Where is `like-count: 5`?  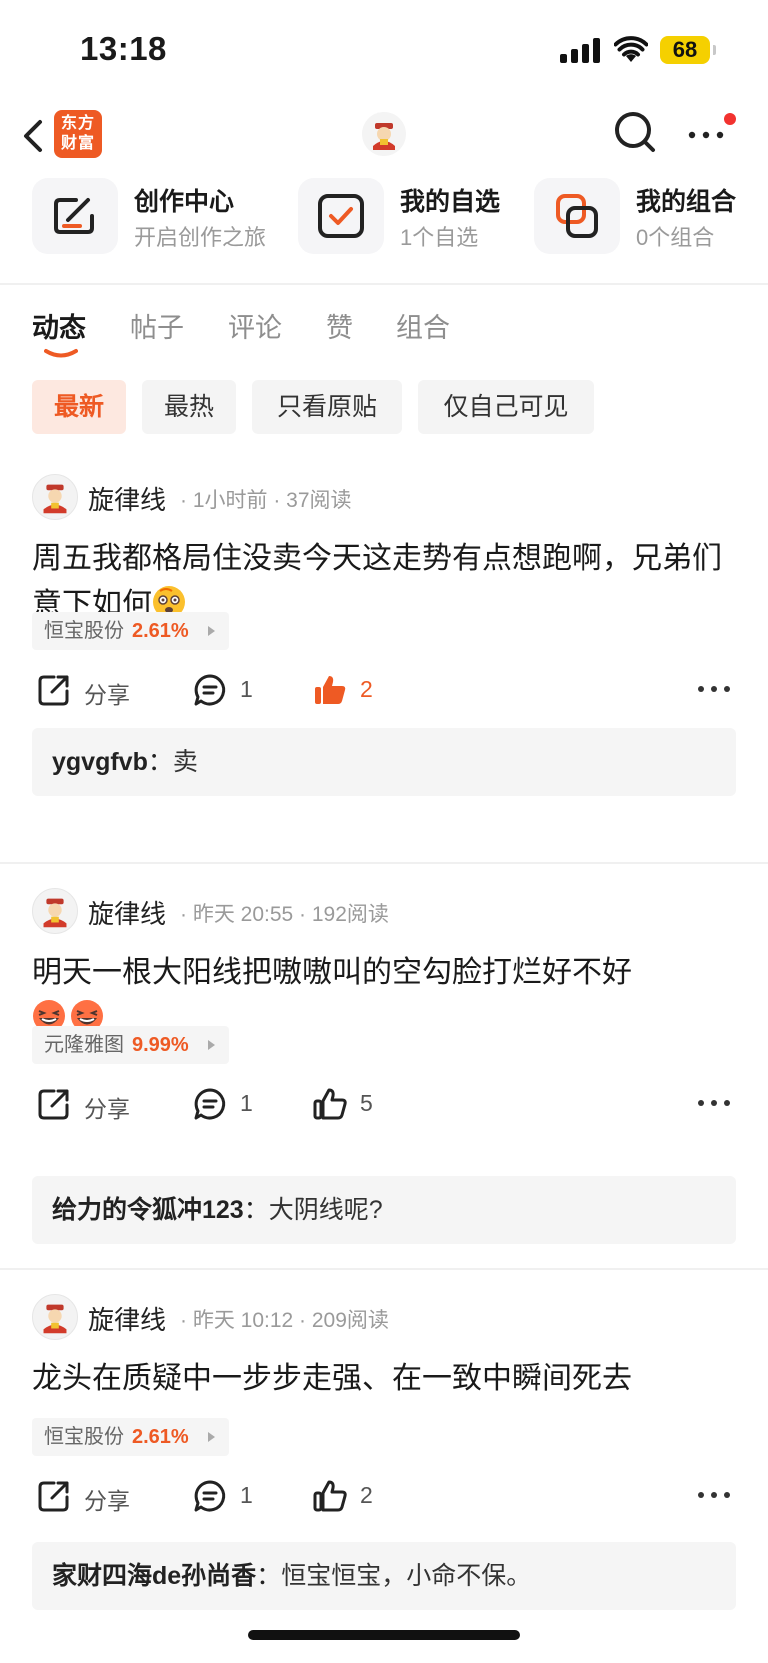
like-count: 5 is located at coordinates (366, 1103).